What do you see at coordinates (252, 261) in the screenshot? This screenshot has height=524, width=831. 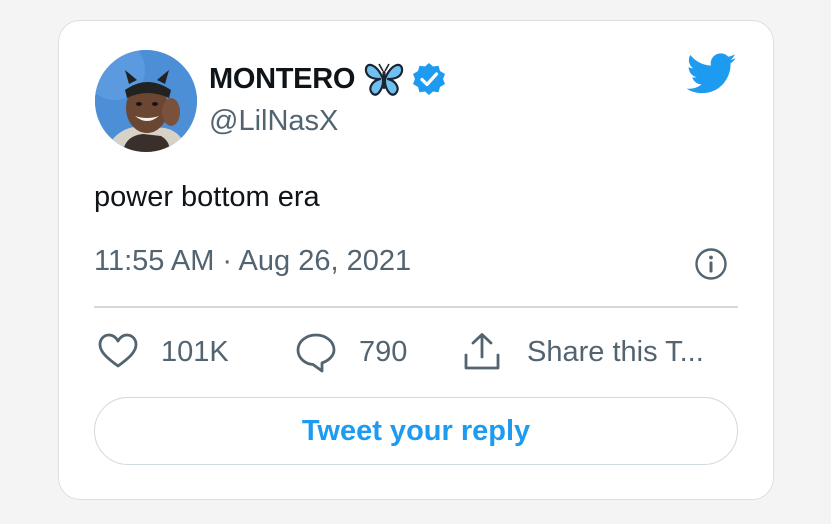 I see `tweet-timestamp: 11:55 AM · Aug 26, 2021` at bounding box center [252, 261].